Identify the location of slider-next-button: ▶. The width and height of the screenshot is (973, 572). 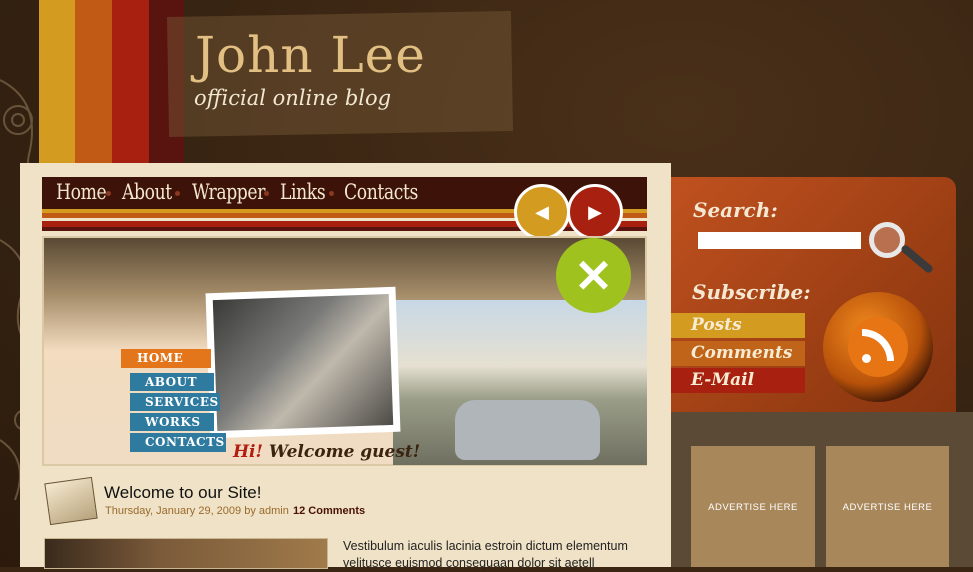
(595, 212).